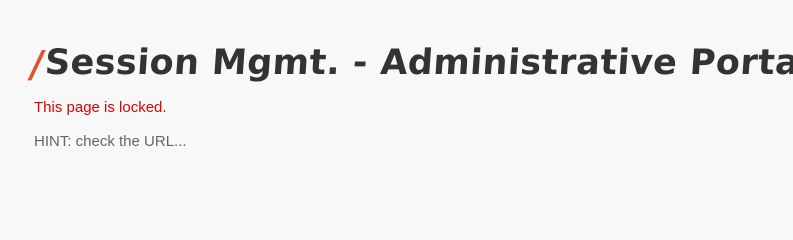 The height and width of the screenshot is (240, 793). I want to click on locked-message: This page is locked., so click(100, 107).